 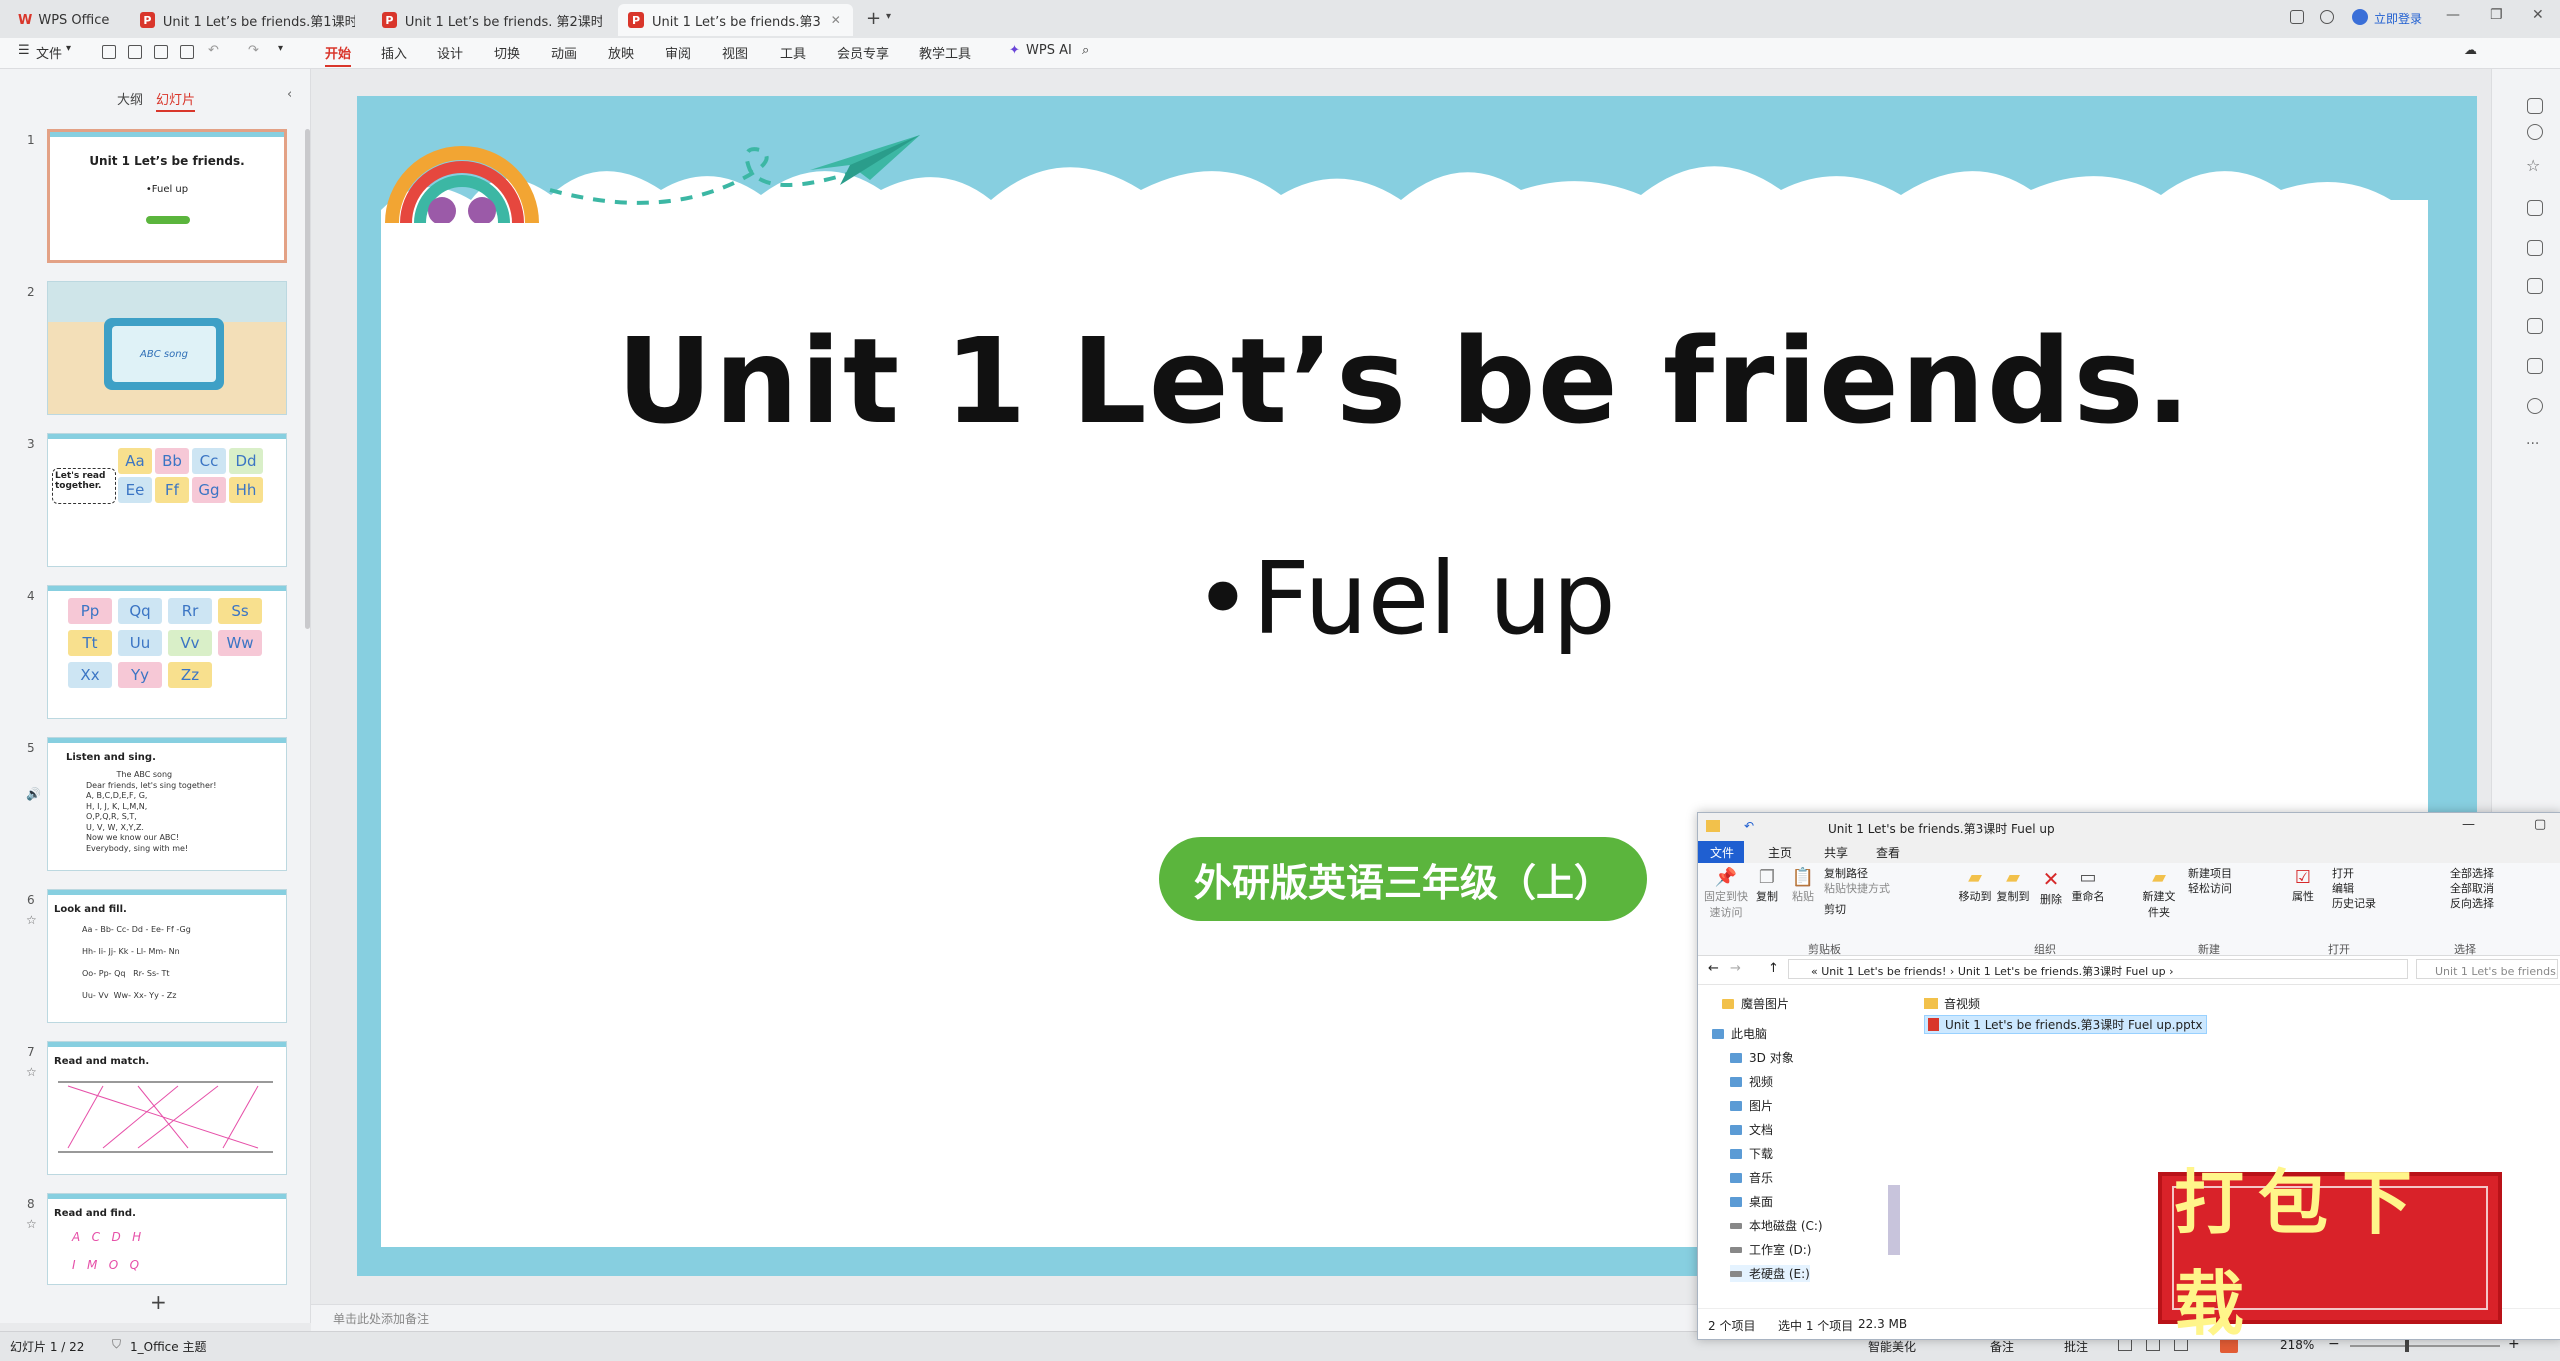 I want to click on select-none-button: 全部取消, so click(x=2472, y=888).